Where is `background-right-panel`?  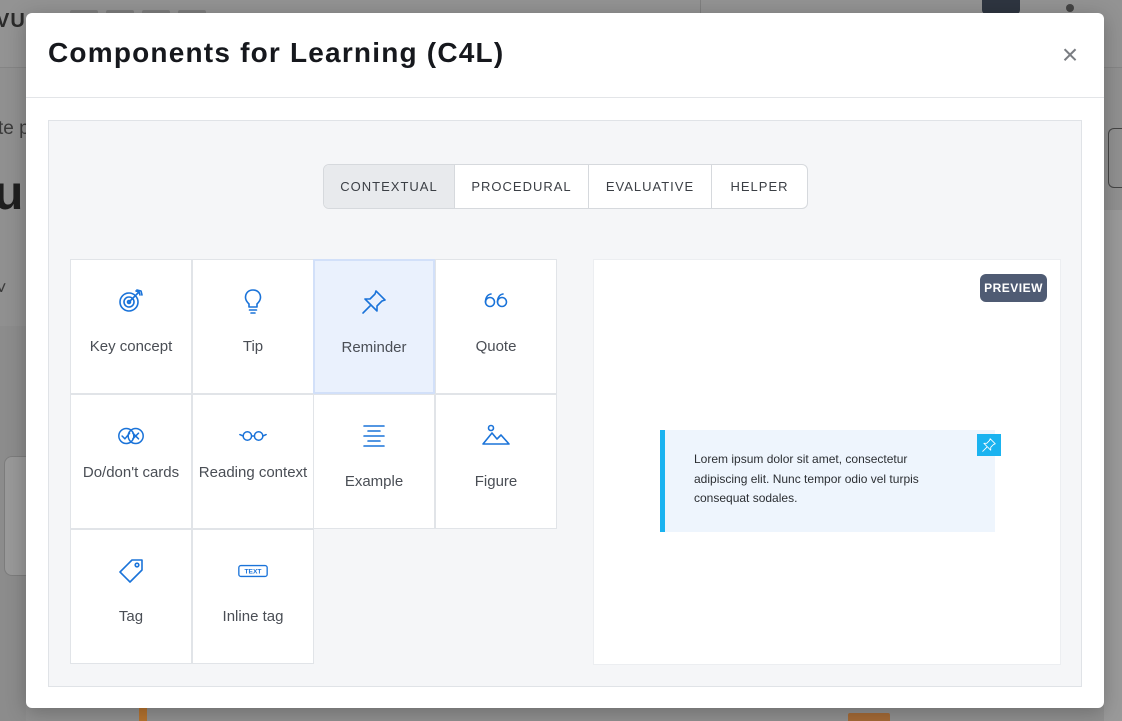 background-right-panel is located at coordinates (1113, 465).